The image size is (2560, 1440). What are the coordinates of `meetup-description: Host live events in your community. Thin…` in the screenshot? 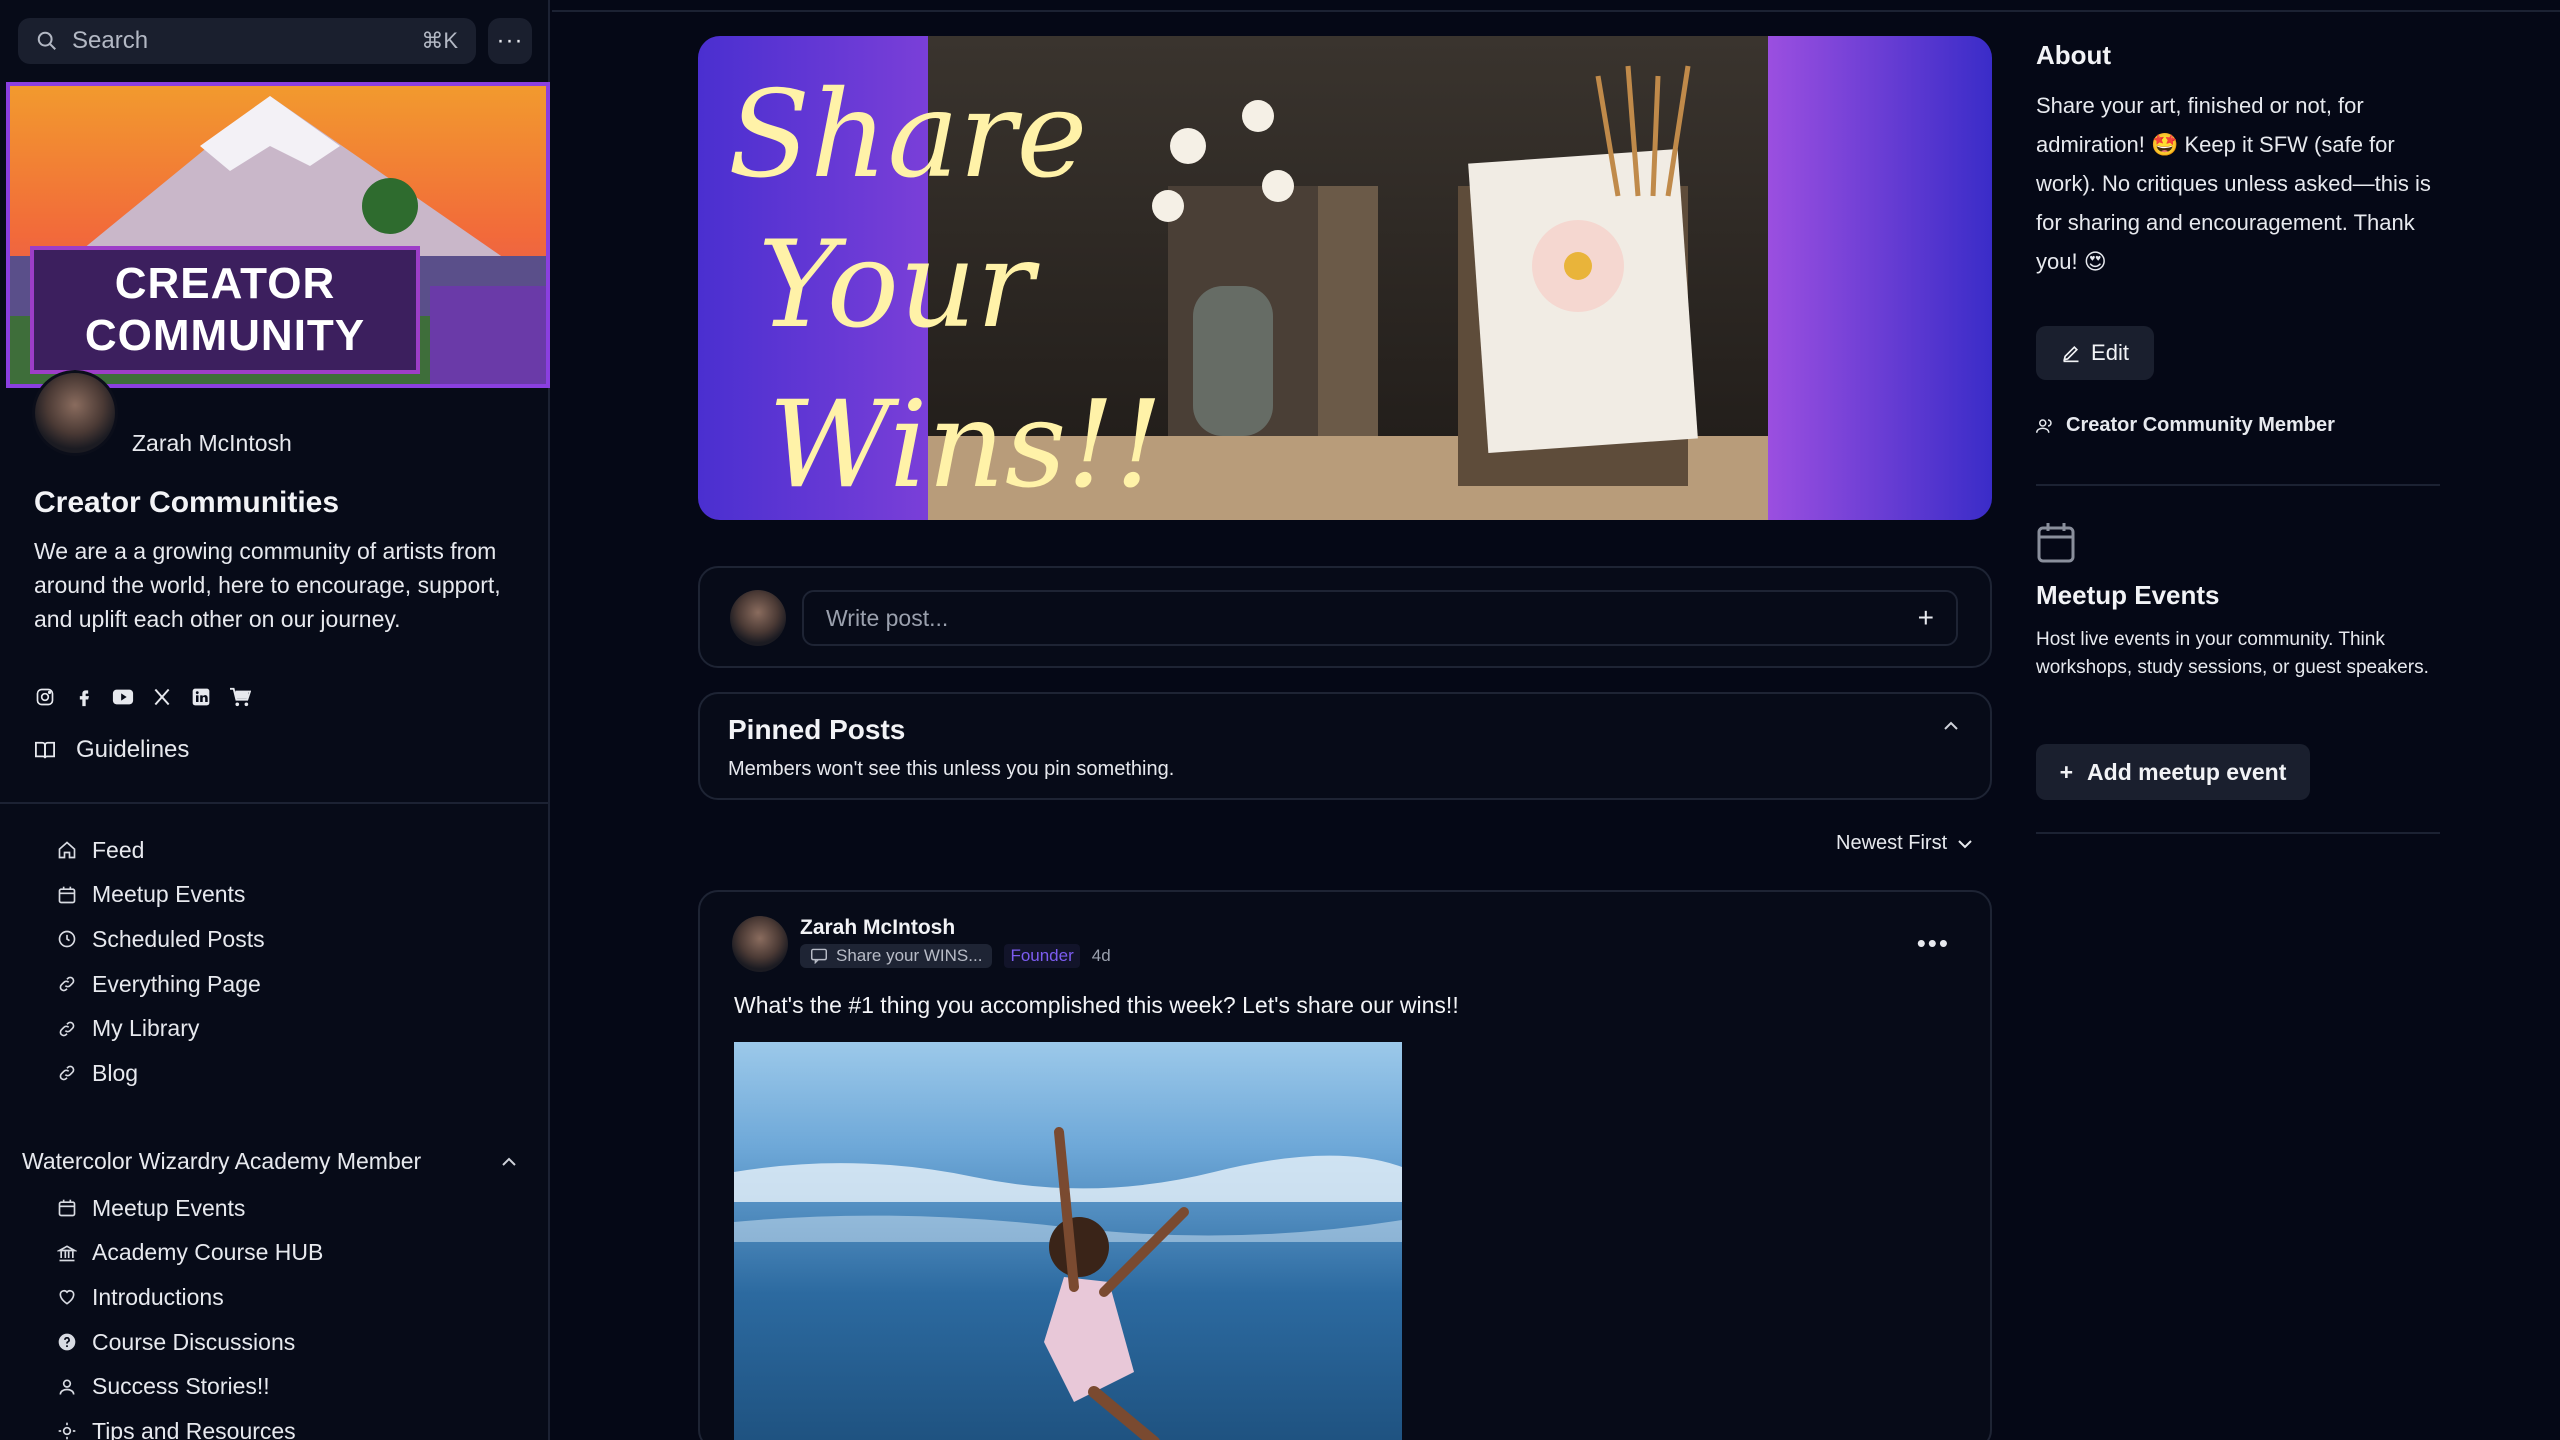 It's located at (2232, 653).